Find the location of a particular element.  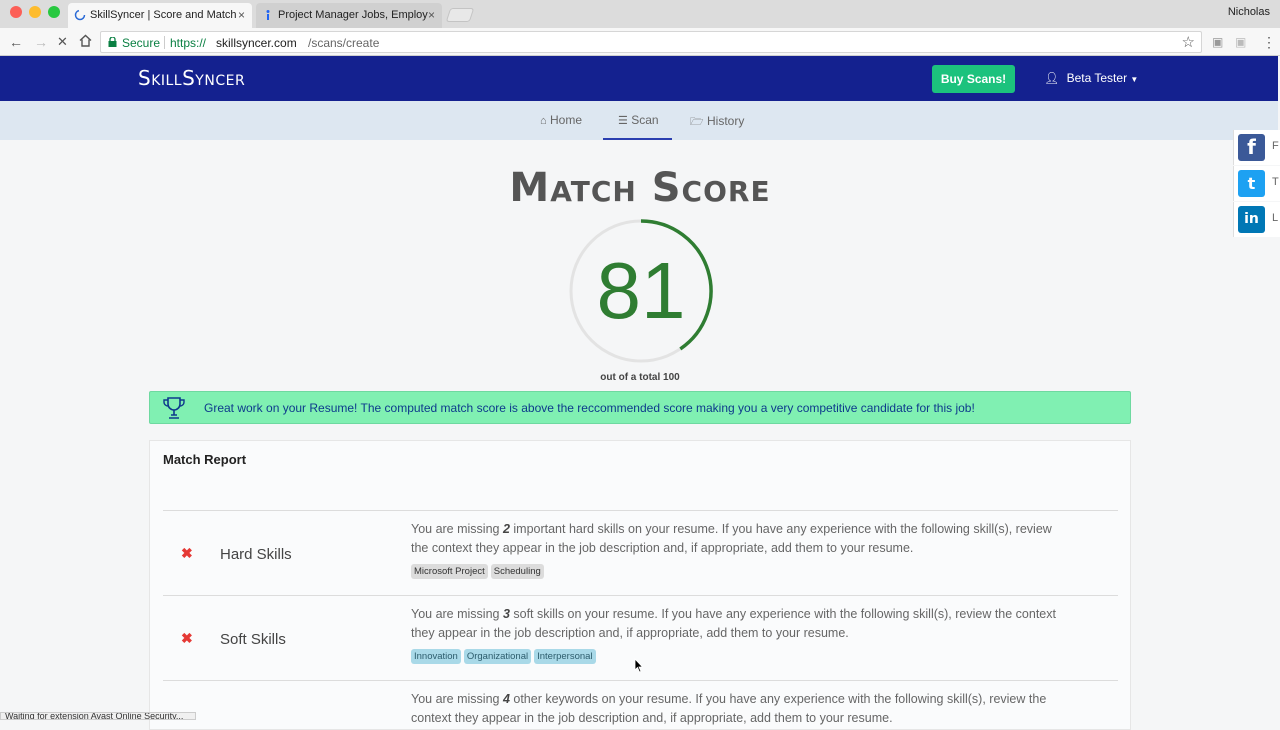

url-path: /scans/create is located at coordinates (344, 43).